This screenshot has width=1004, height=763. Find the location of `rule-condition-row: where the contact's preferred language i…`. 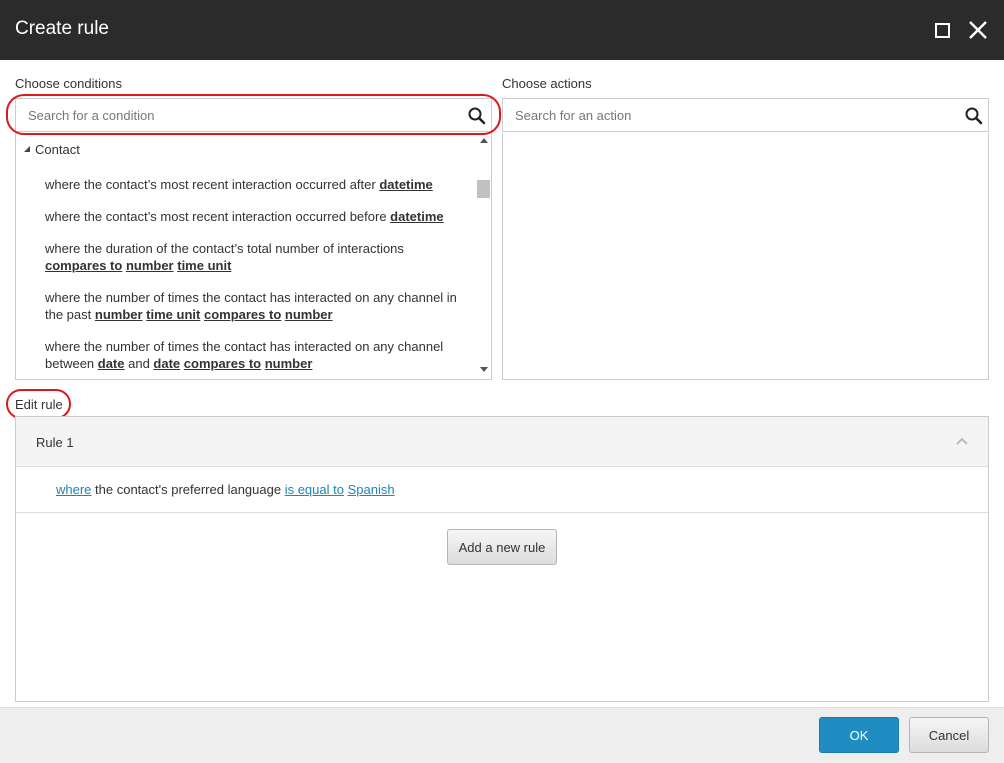

rule-condition-row: where the contact's preferred language i… is located at coordinates (502, 490).